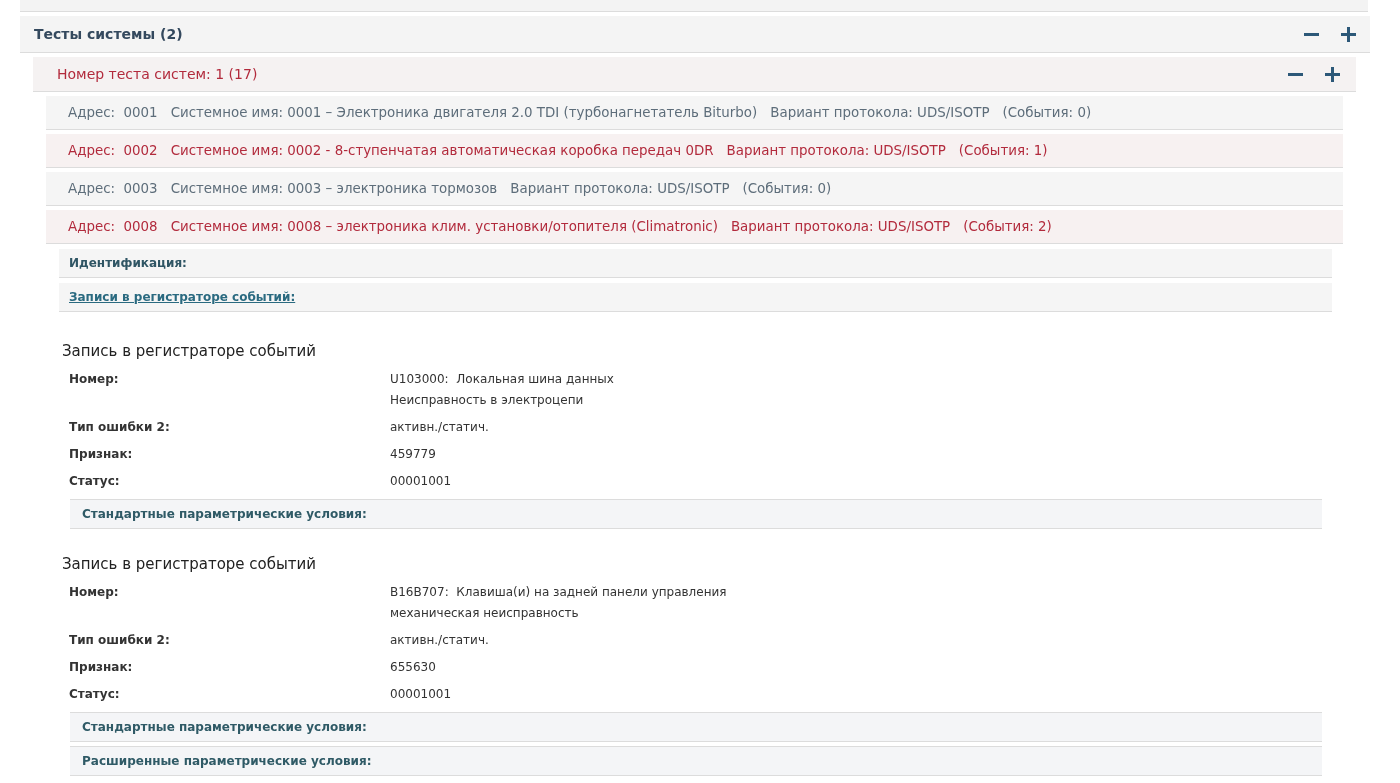 This screenshot has width=1400, height=783. What do you see at coordinates (696, 761) in the screenshot?
I see `parameter-section: Расширенные параметрические условия:` at bounding box center [696, 761].